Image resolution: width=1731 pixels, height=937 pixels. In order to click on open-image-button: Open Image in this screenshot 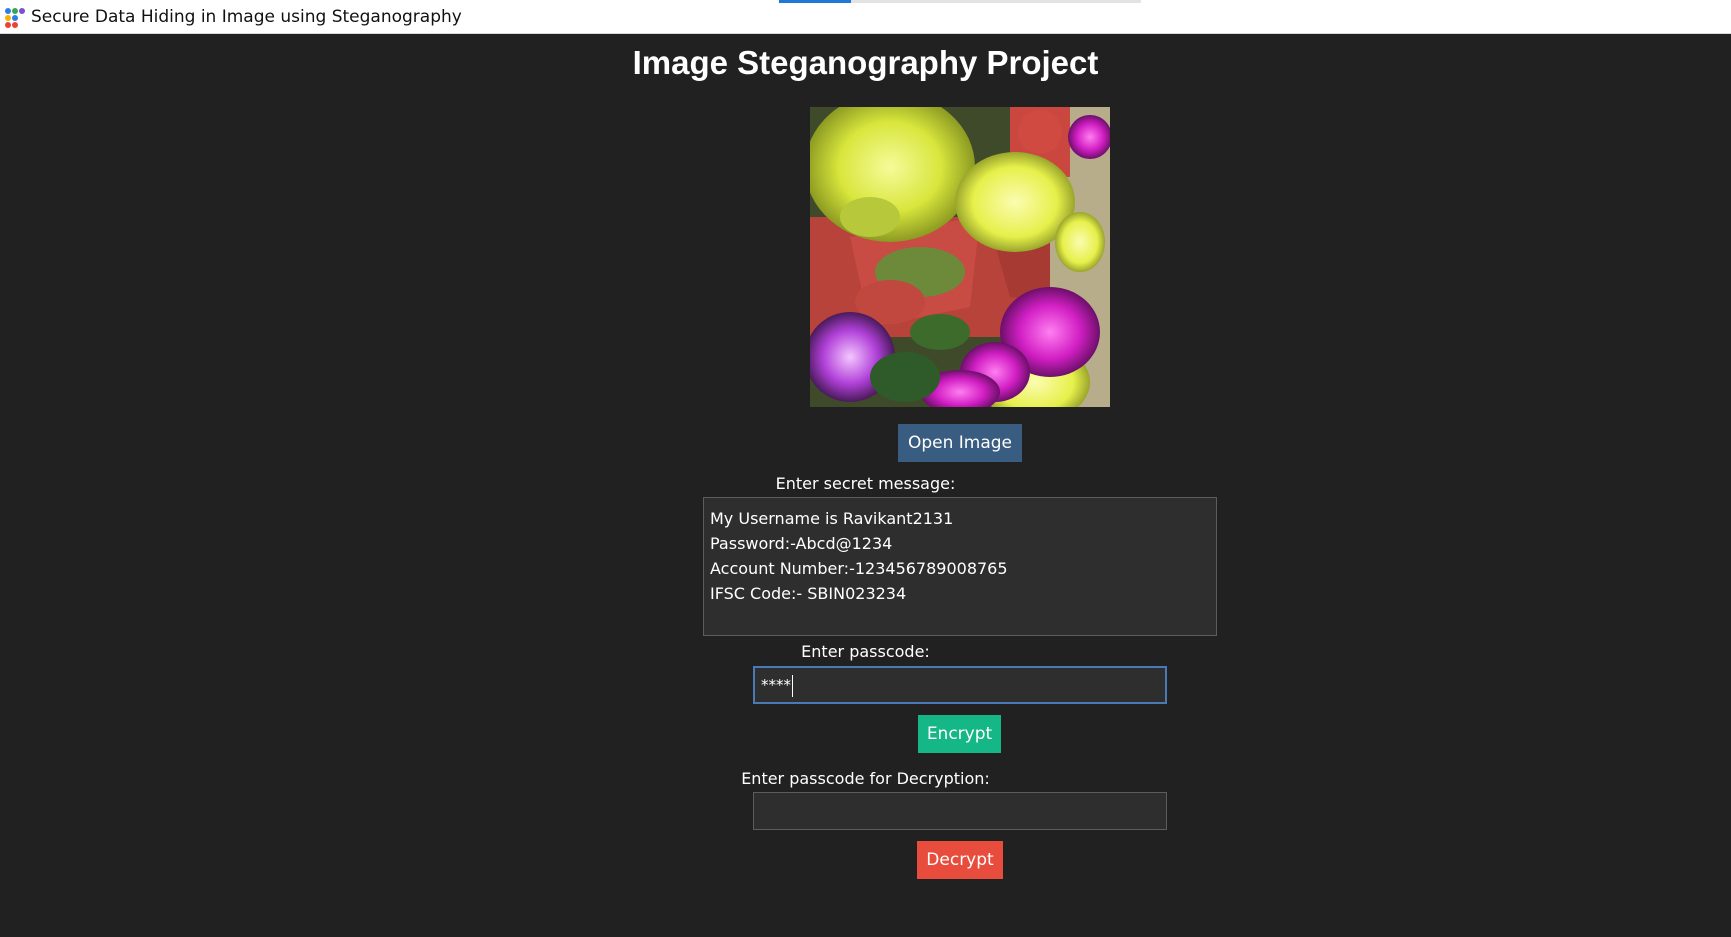, I will do `click(960, 443)`.